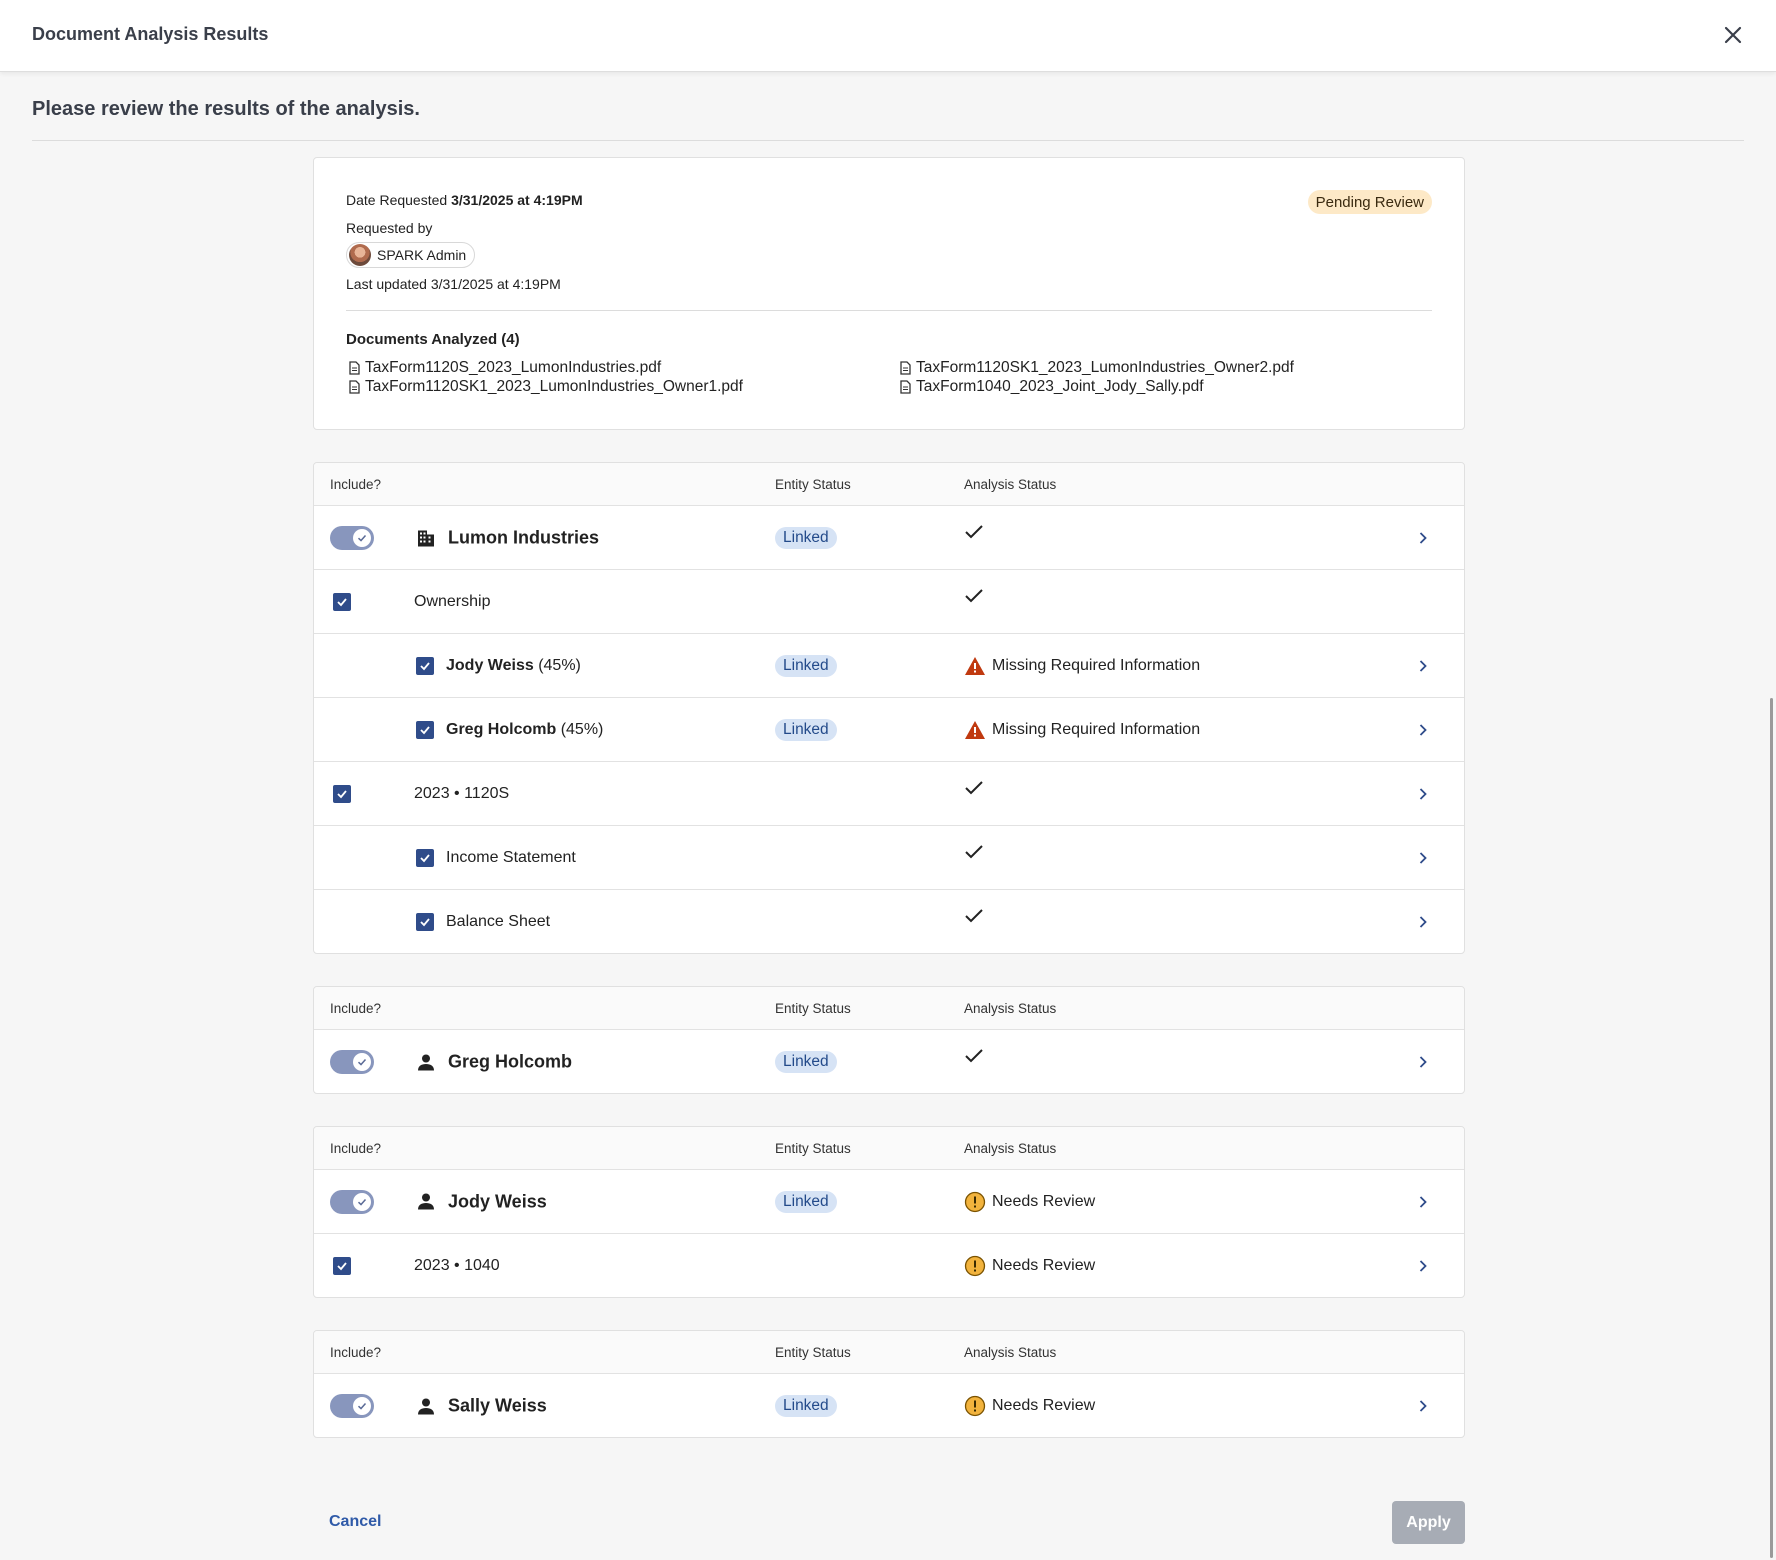  I want to click on row-label: Balance Sheet, so click(498, 921).